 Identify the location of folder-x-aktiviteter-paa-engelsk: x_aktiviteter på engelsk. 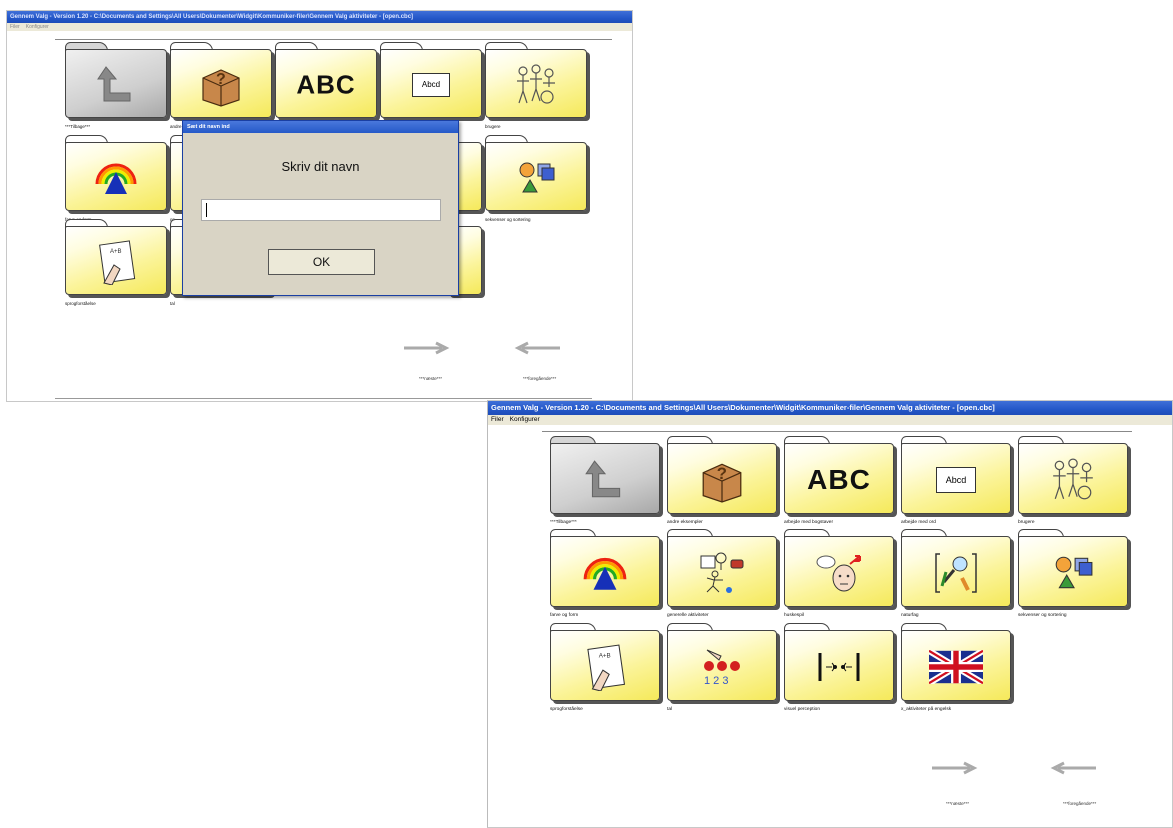
(956, 668).